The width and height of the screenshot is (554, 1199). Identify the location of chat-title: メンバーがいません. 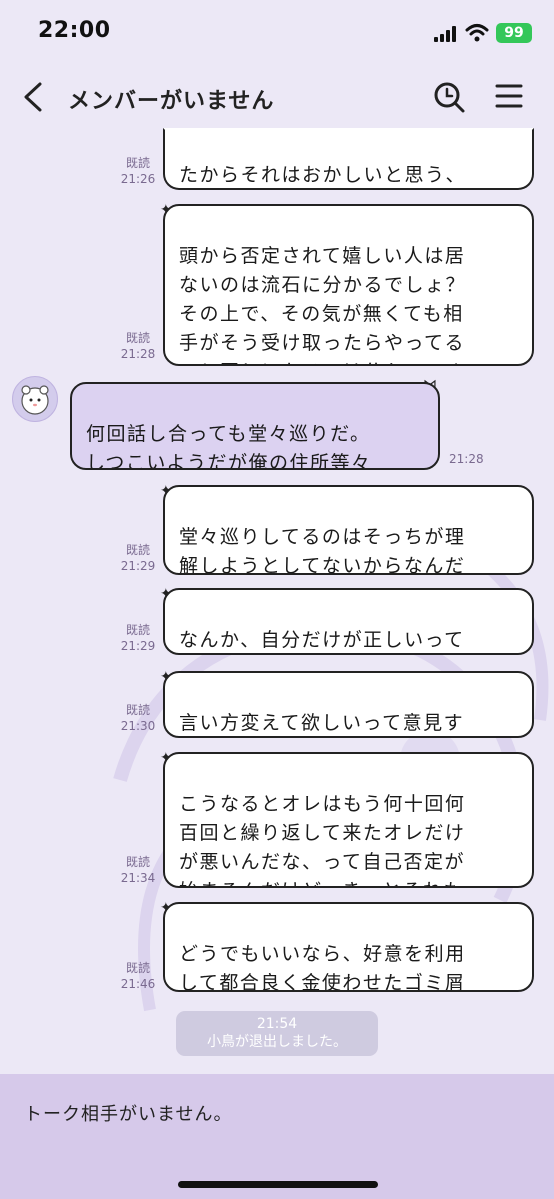
(171, 101).